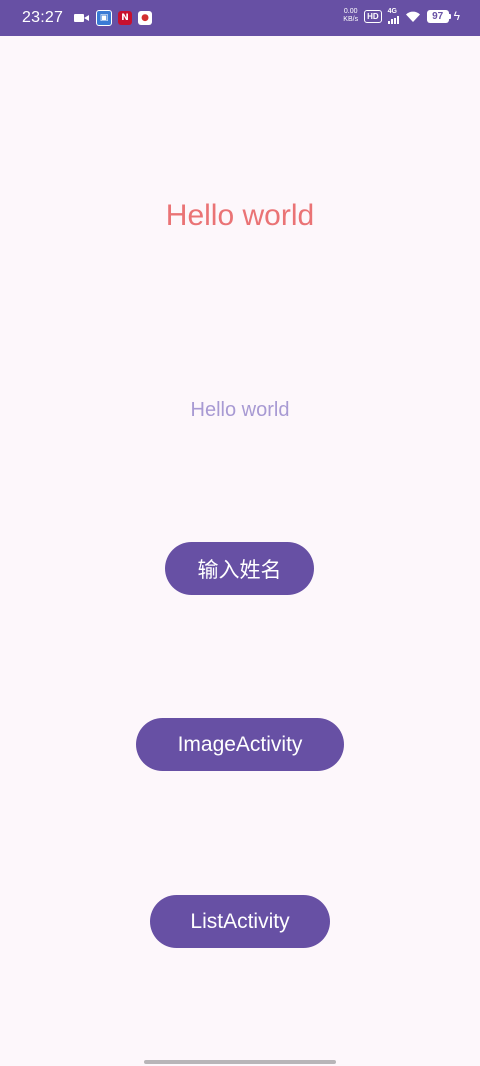 The image size is (480, 1066). Describe the element at coordinates (145, 18) in the screenshot. I see `red-app-icon: ●` at that location.